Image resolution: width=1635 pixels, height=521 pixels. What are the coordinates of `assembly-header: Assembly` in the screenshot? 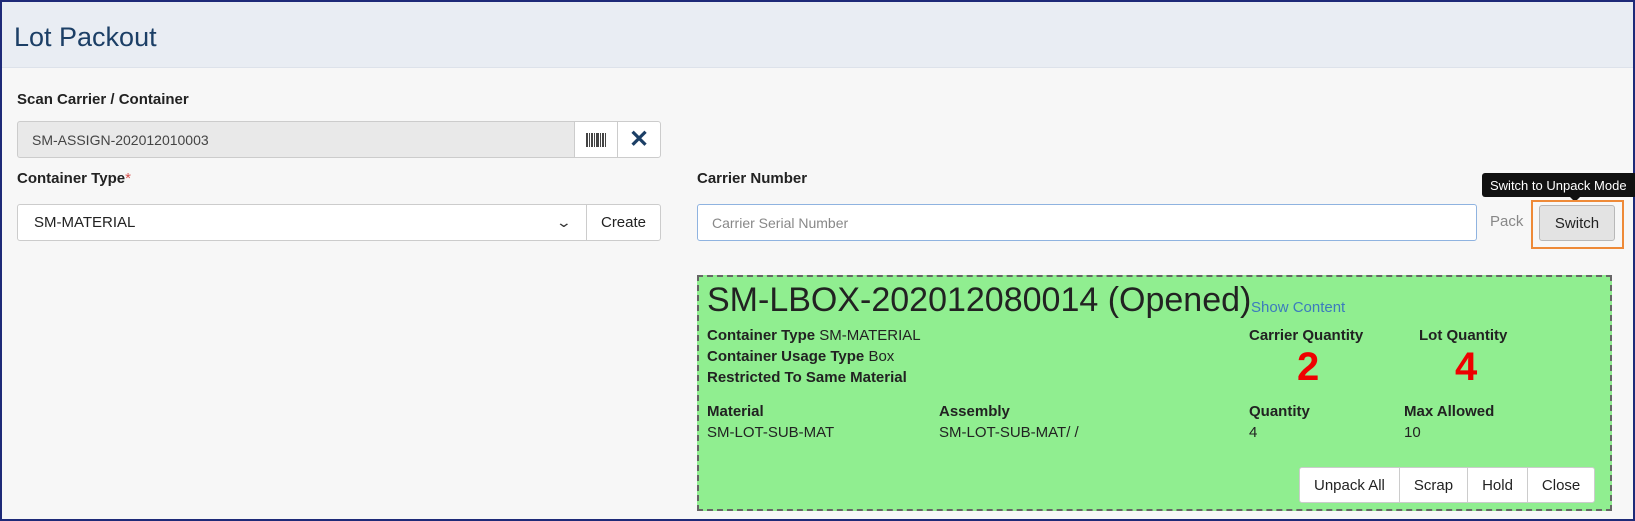 It's located at (974, 411).